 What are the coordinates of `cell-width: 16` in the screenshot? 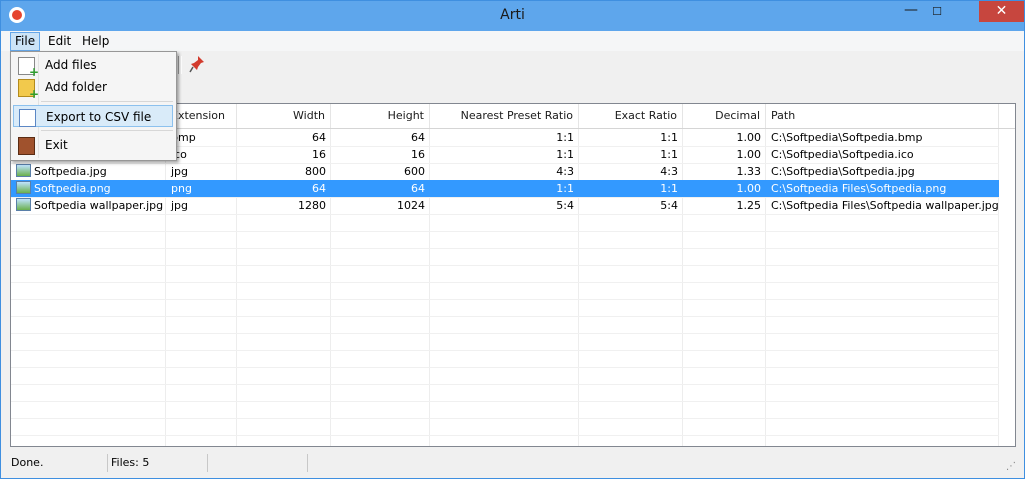 It's located at (319, 154).